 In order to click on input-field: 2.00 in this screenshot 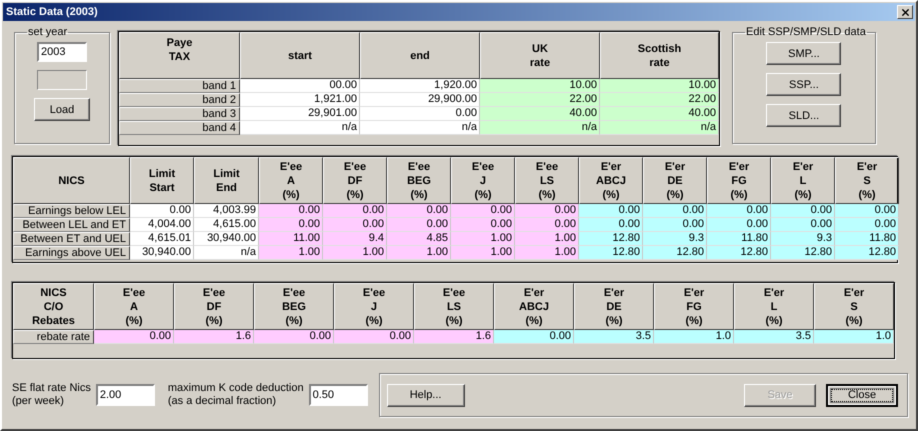, I will do `click(125, 395)`.